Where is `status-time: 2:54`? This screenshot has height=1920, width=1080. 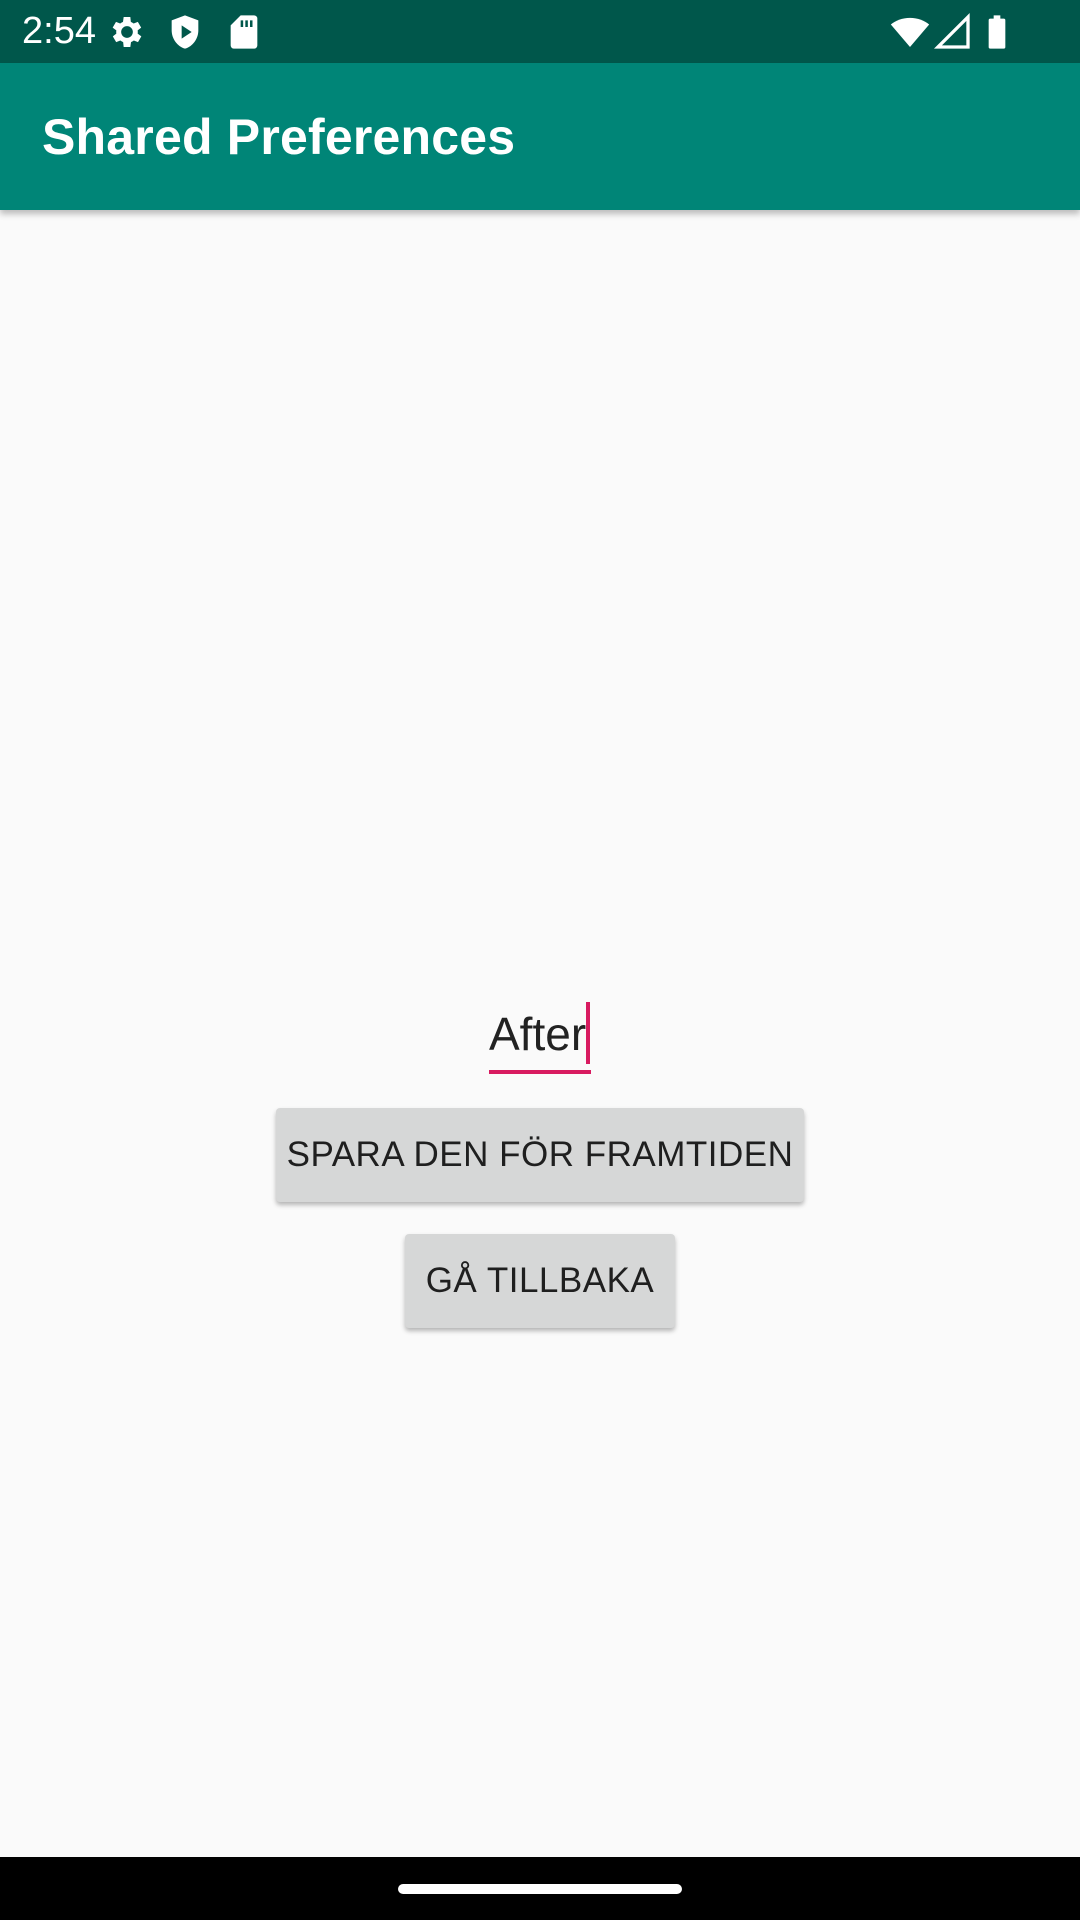
status-time: 2:54 is located at coordinates (59, 31).